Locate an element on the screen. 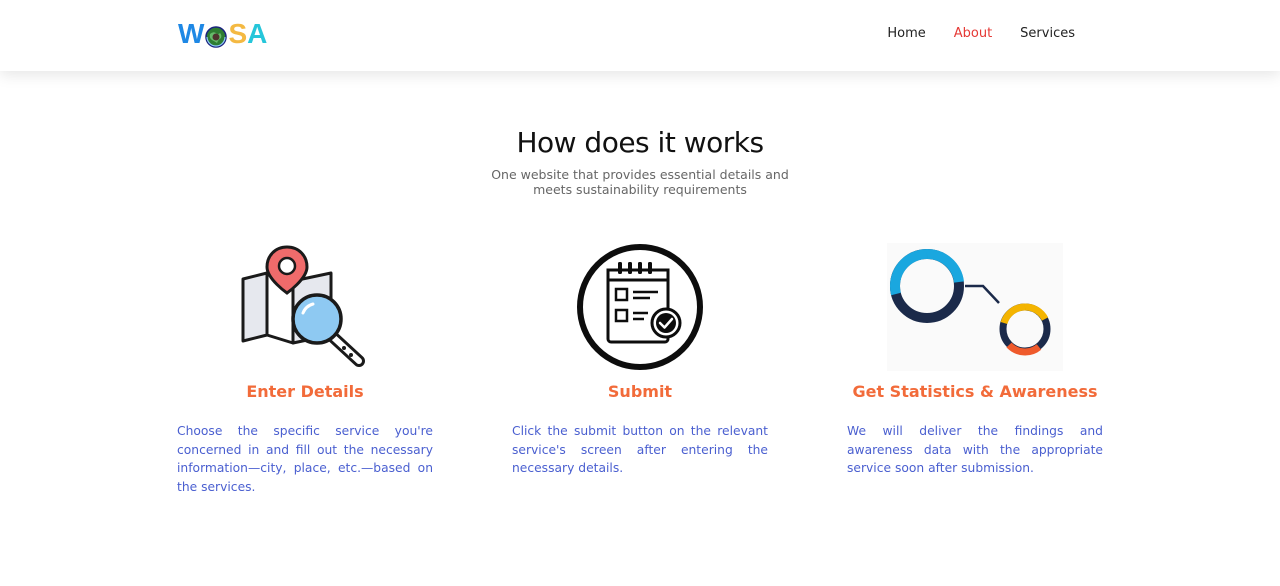  card-title: Submit is located at coordinates (640, 391).